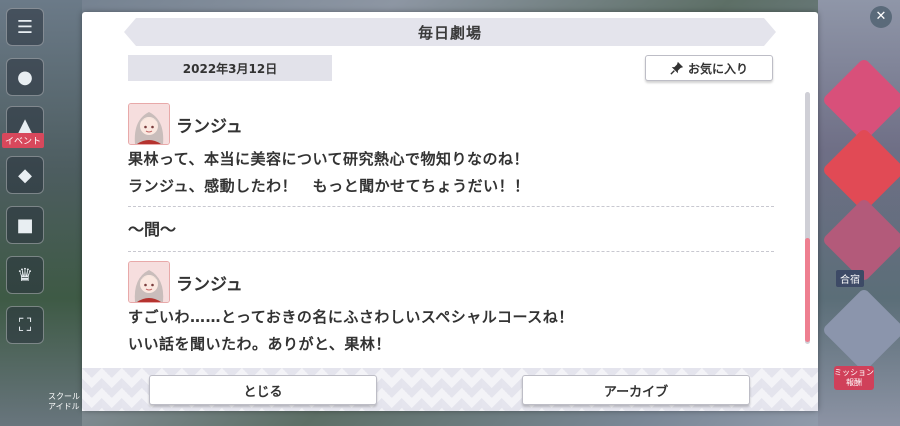 This screenshot has height=426, width=900. I want to click on trophy-icon: ♛, so click(25, 275).